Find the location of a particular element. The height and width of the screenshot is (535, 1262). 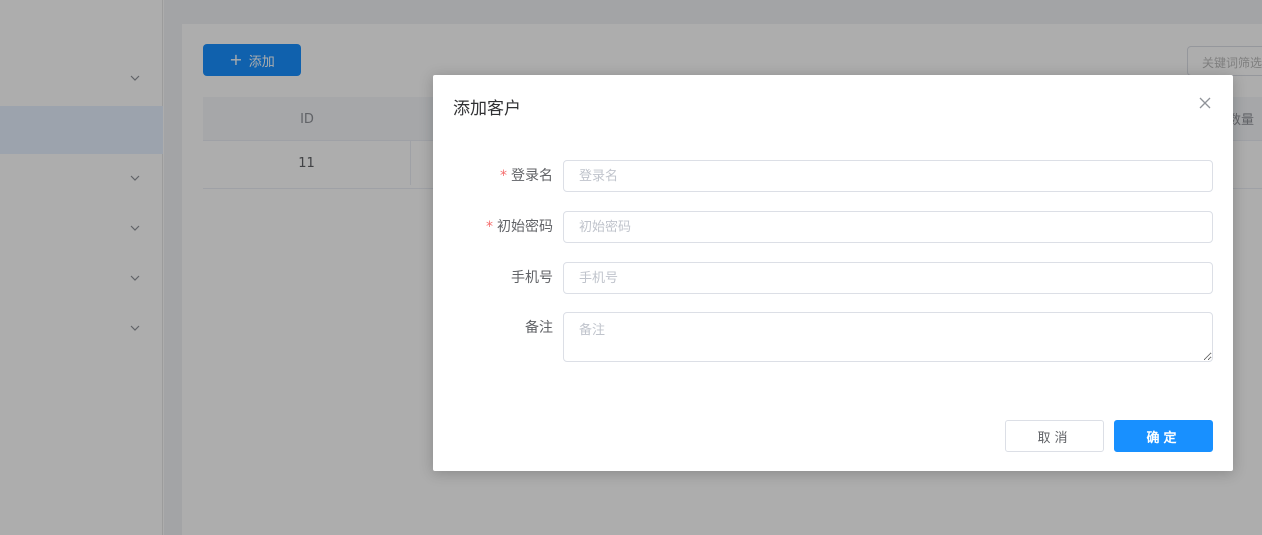

cancel-button: 取消 is located at coordinates (1054, 436).